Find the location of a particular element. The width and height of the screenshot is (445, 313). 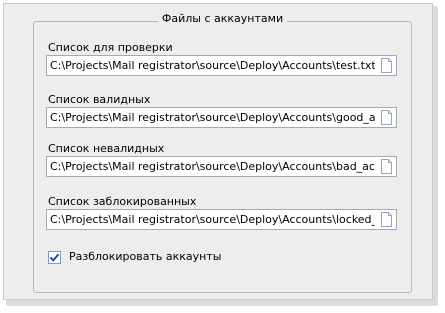

unlock-accounts-label: Разблокировать аккаунты is located at coordinates (145, 256).